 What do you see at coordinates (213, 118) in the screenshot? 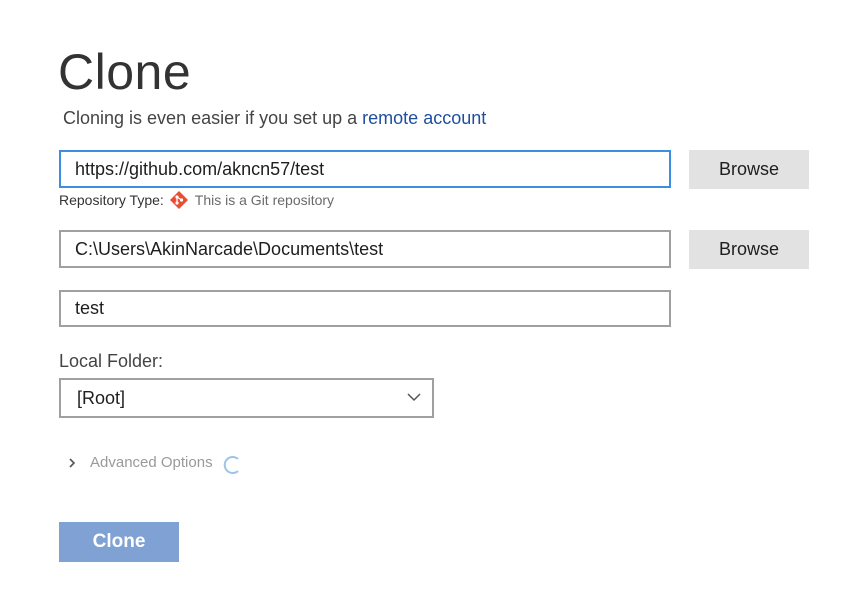
I see `subtitle-text: Cloning is even easier if you set up a` at bounding box center [213, 118].